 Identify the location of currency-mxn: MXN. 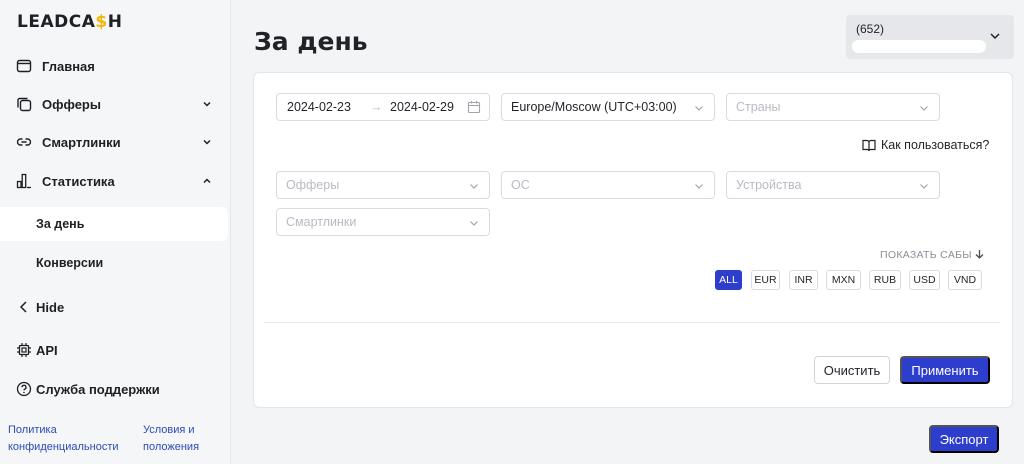
(843, 280).